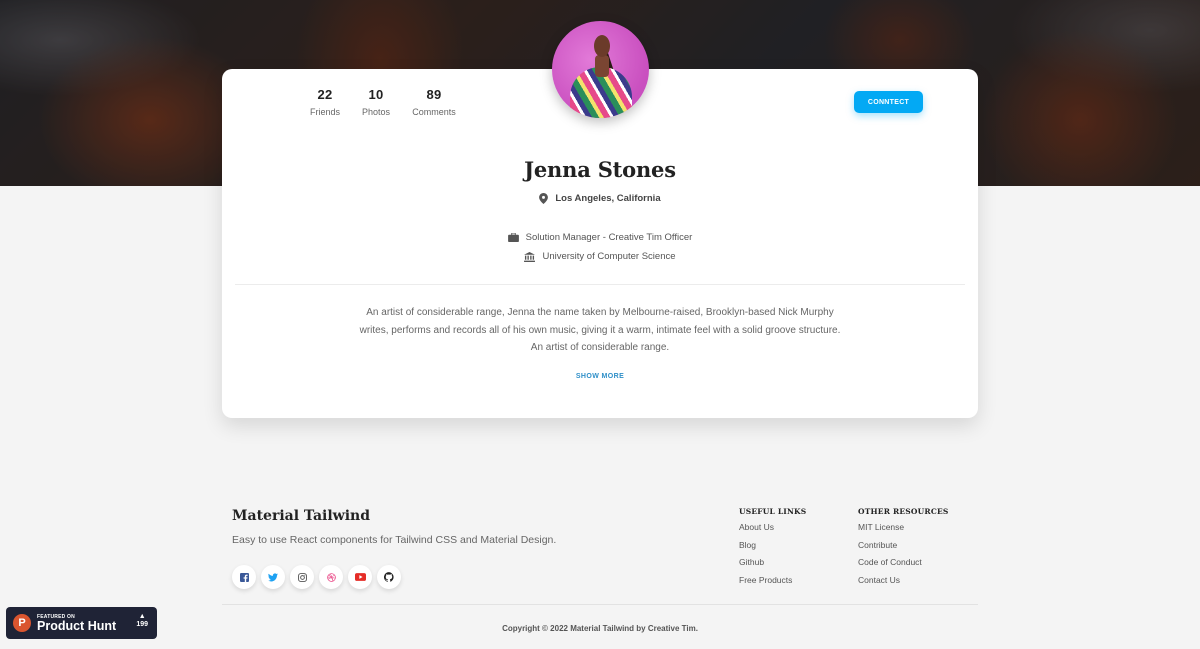 The height and width of the screenshot is (649, 1200). I want to click on job-text: Solution Manager - Creative Tim Officer, so click(609, 237).